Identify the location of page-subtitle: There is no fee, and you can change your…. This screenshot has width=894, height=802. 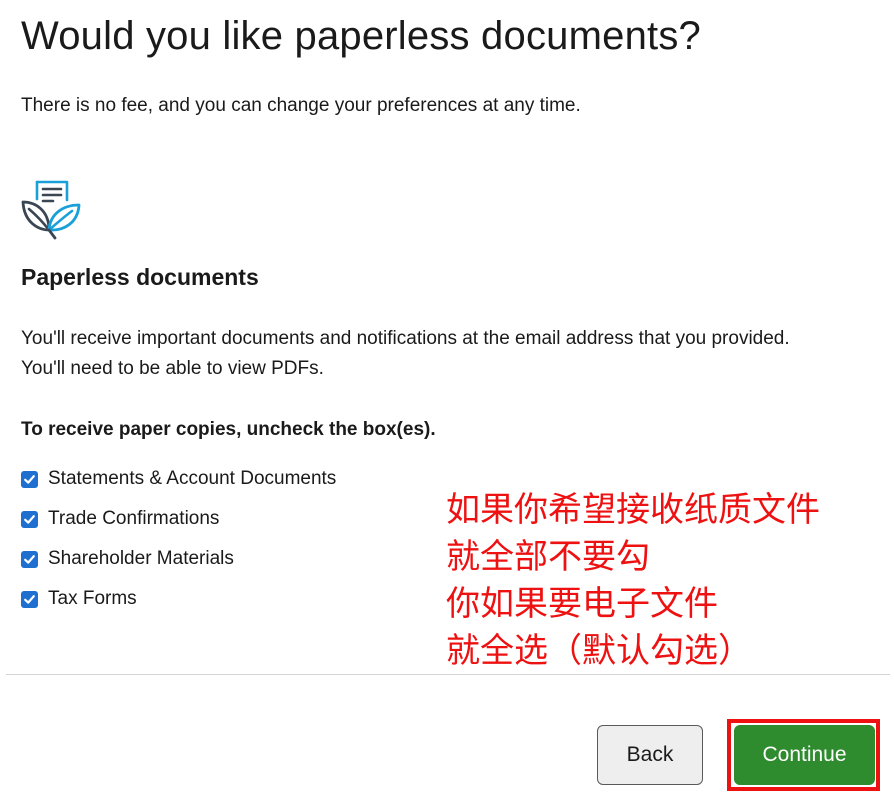
(301, 105).